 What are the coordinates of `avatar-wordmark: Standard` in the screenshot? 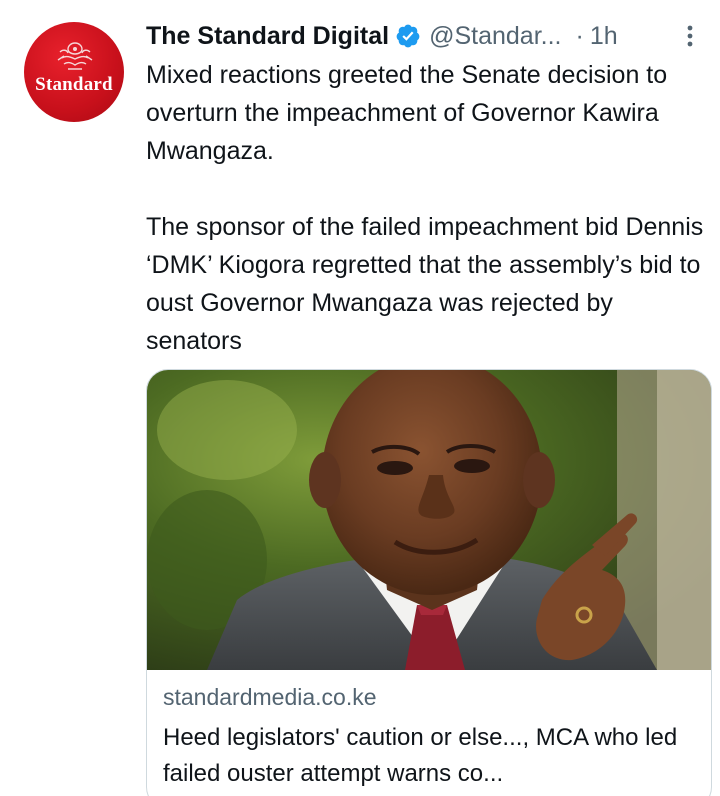 It's located at (74, 84).